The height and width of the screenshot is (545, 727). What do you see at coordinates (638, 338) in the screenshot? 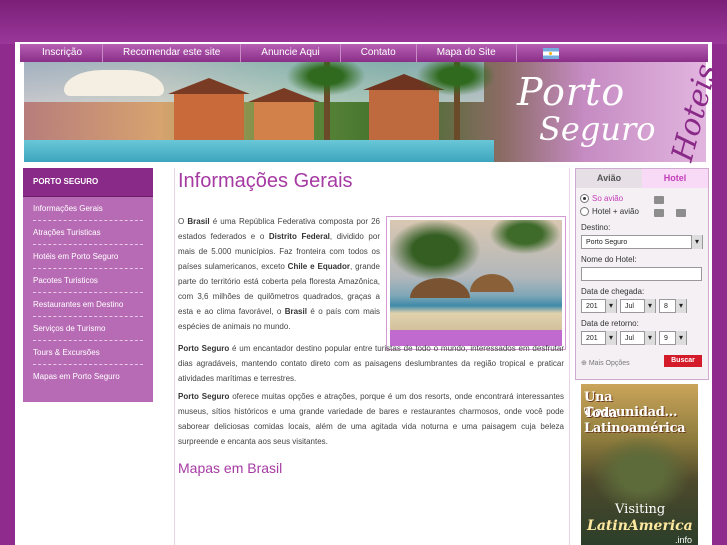
I see `retorno-month-select: Jul` at bounding box center [638, 338].